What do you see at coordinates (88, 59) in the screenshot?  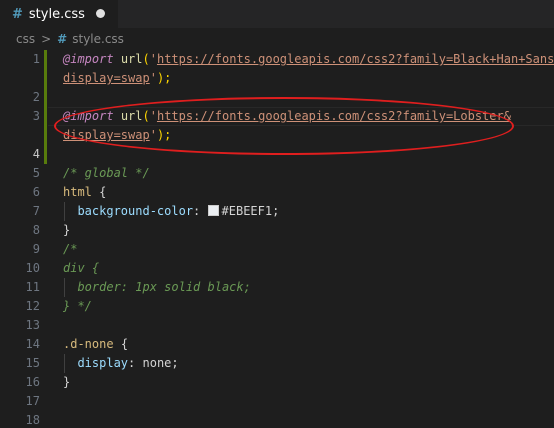 I see `import-keyword: @import` at bounding box center [88, 59].